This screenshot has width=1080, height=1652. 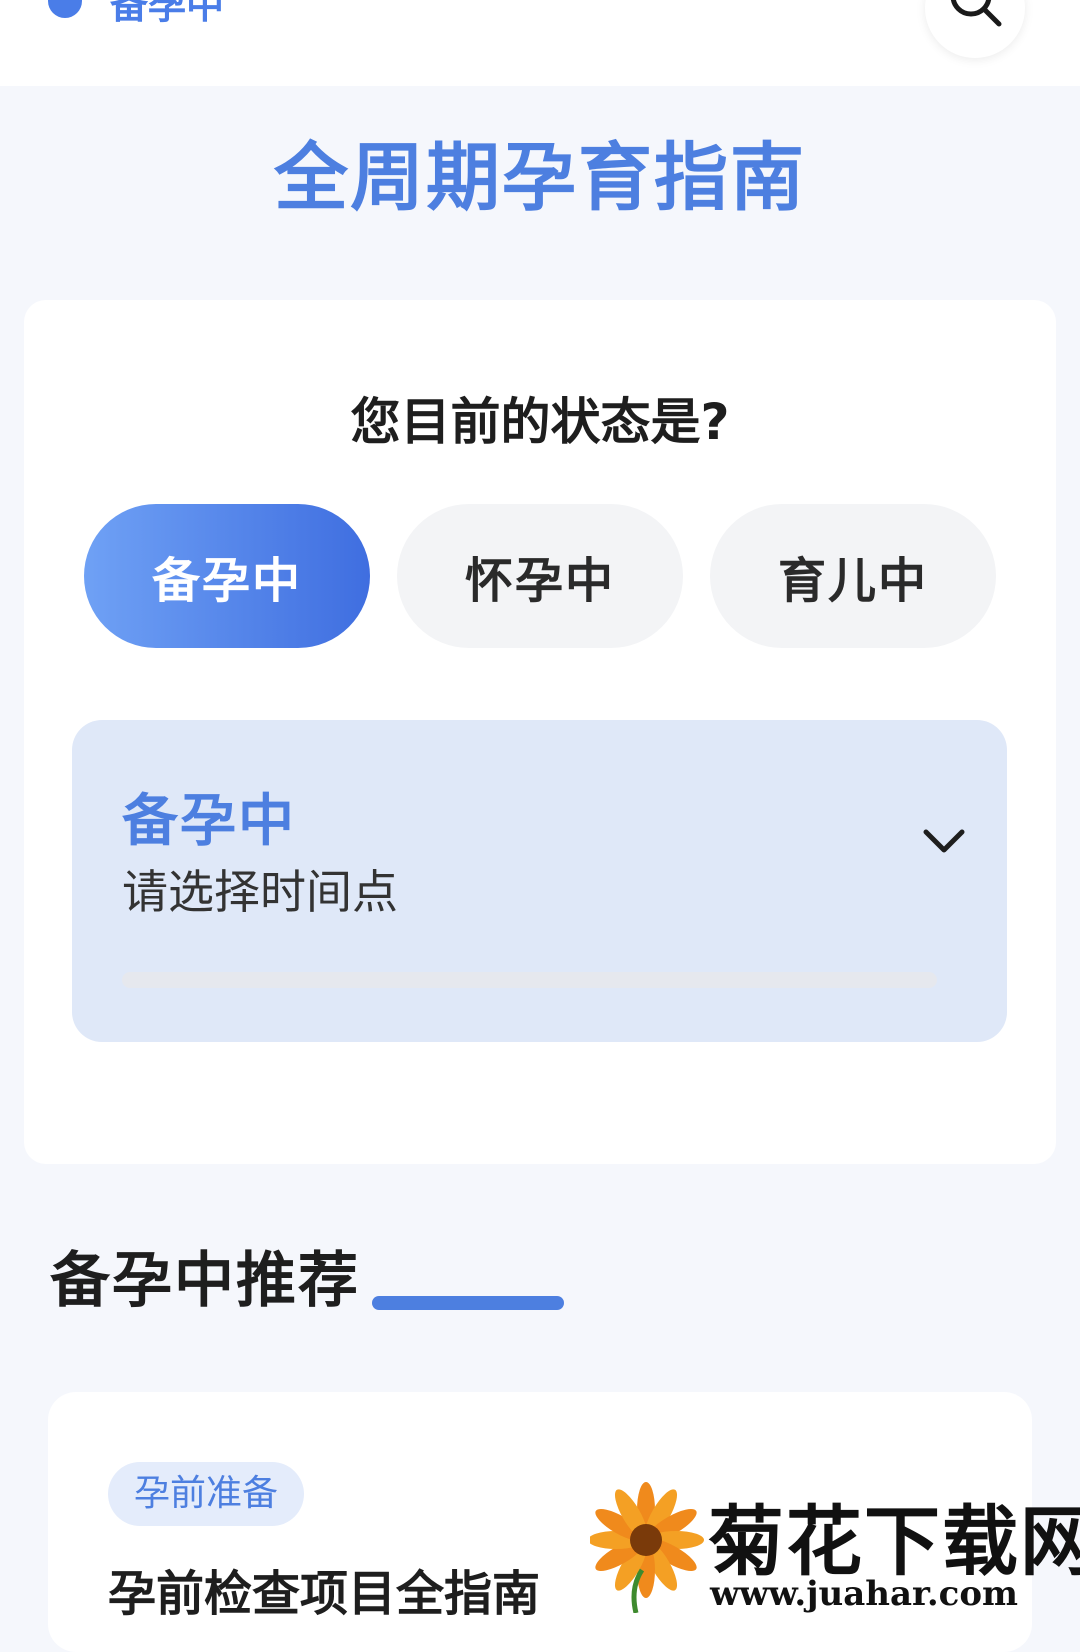 What do you see at coordinates (260, 892) in the screenshot?
I see `time-point-hint: 请选择时间点` at bounding box center [260, 892].